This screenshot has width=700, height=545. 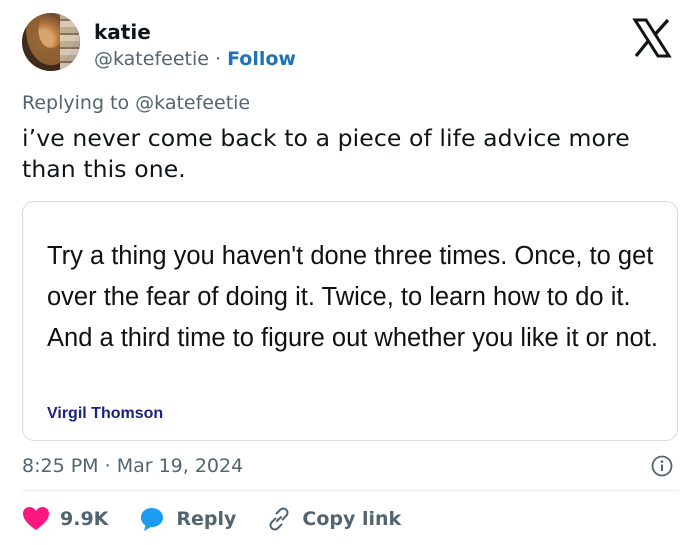 What do you see at coordinates (36, 518) in the screenshot?
I see `heart-icon` at bounding box center [36, 518].